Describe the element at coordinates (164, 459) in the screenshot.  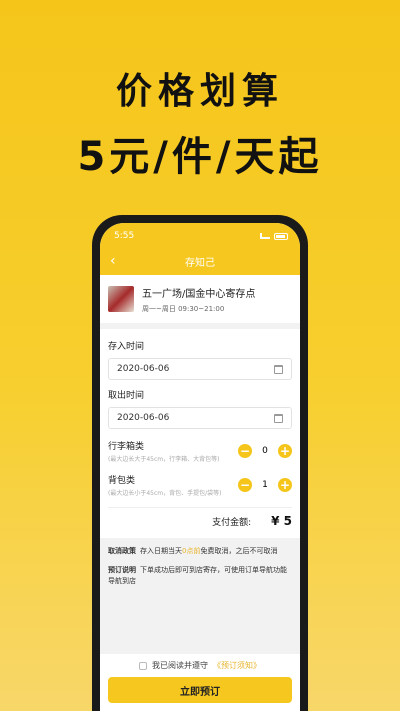
I see `item-desc: (最大边长大于45cm，行李箱、大背包等)` at that location.